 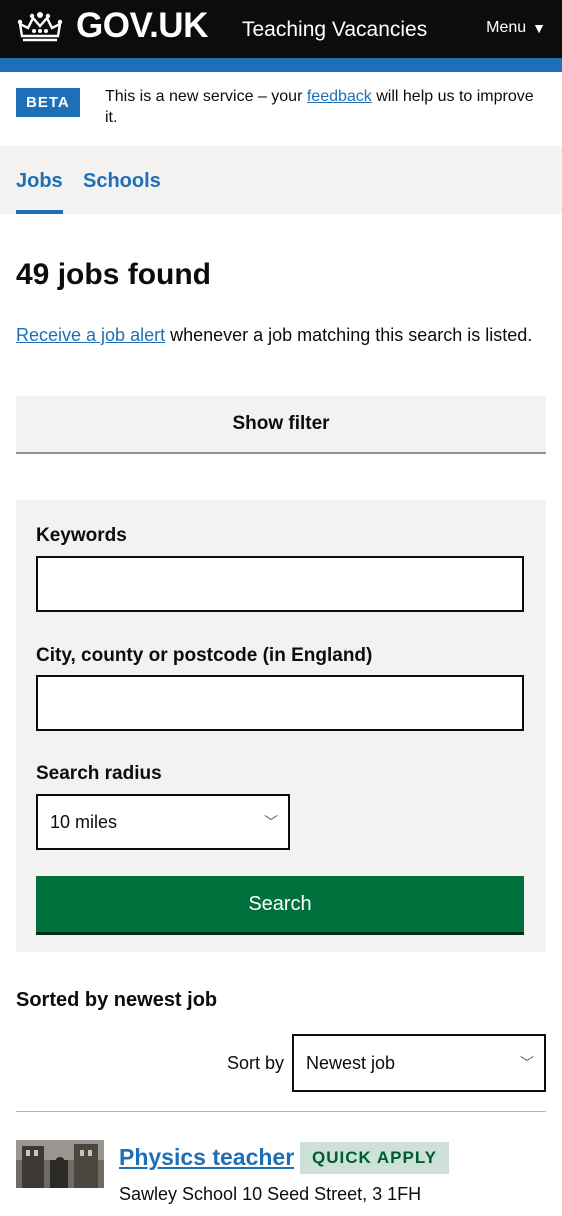 What do you see at coordinates (48, 102) in the screenshot?
I see `beta-tag: BETA` at bounding box center [48, 102].